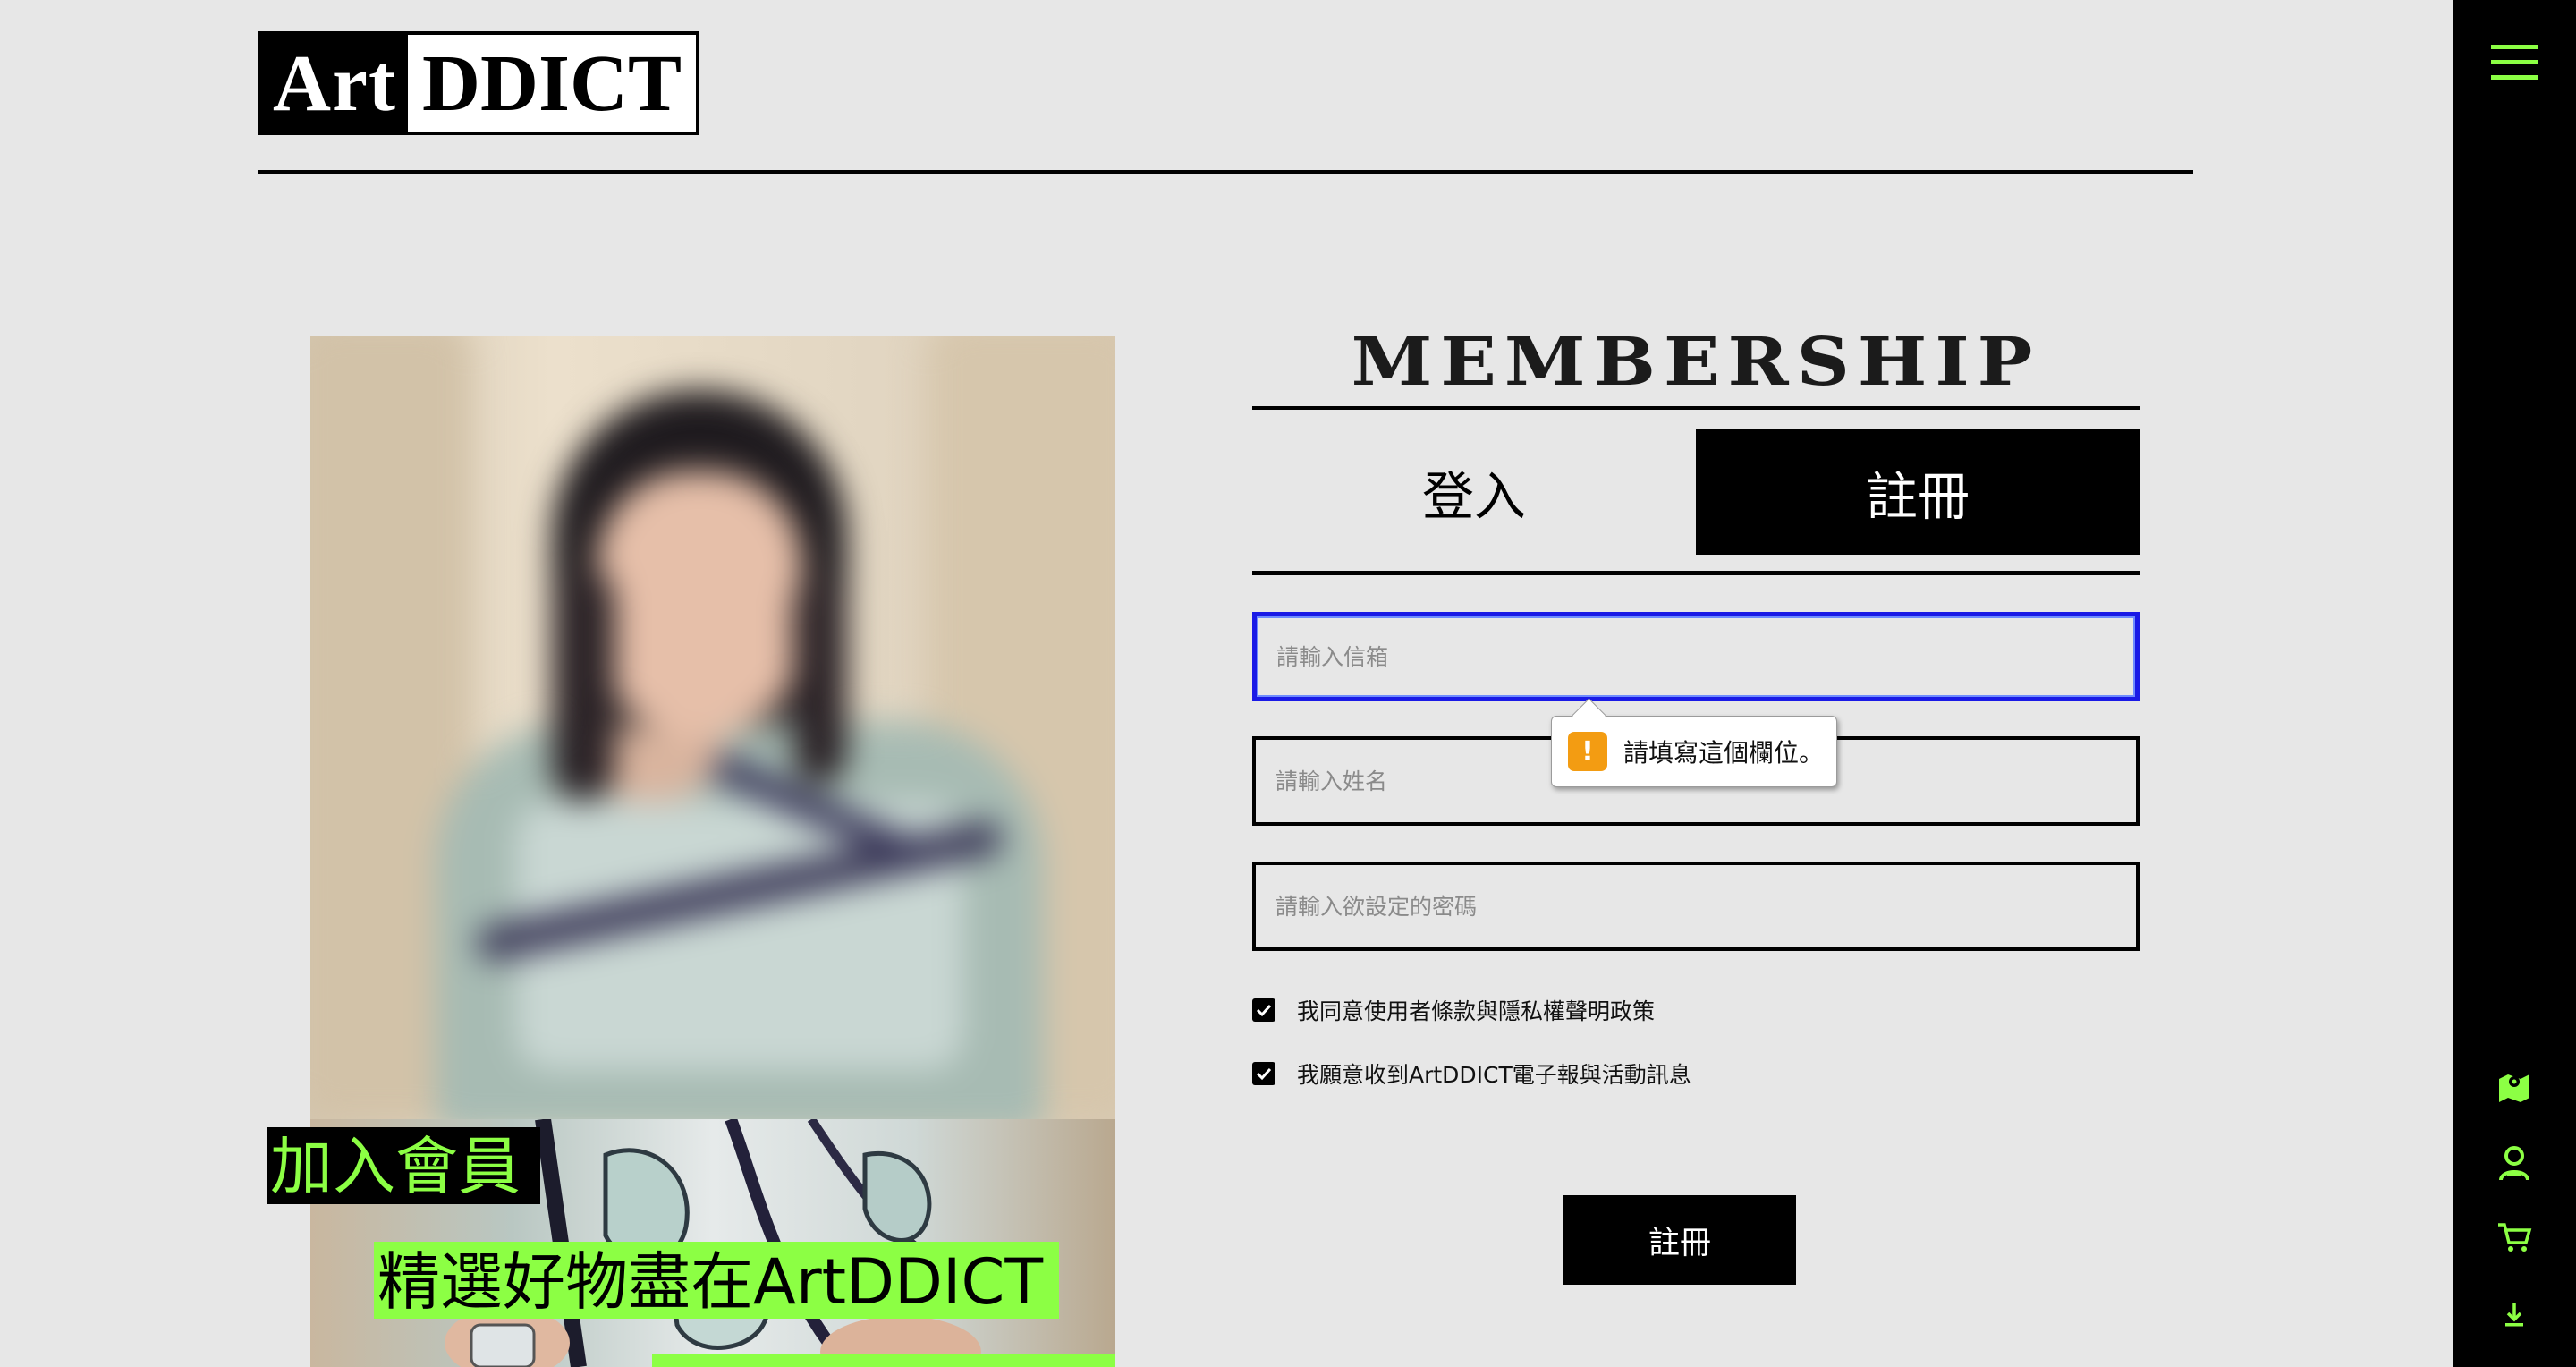  I want to click on validation-message: 請填寫這個欄位。, so click(1724, 753).